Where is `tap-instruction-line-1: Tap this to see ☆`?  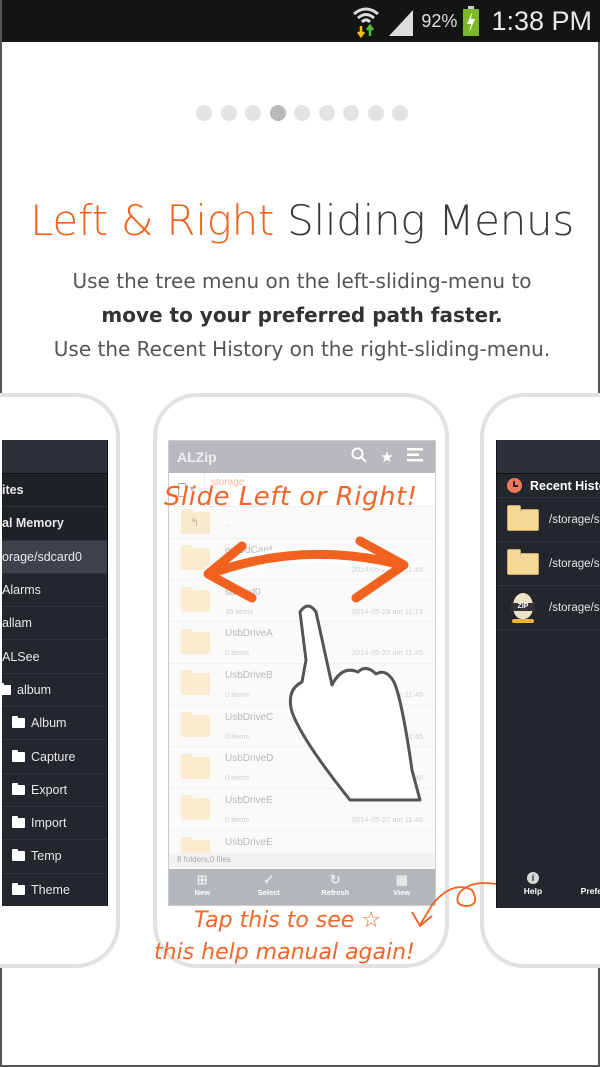
tap-instruction-line-1: Tap this to see ☆ is located at coordinates (288, 920).